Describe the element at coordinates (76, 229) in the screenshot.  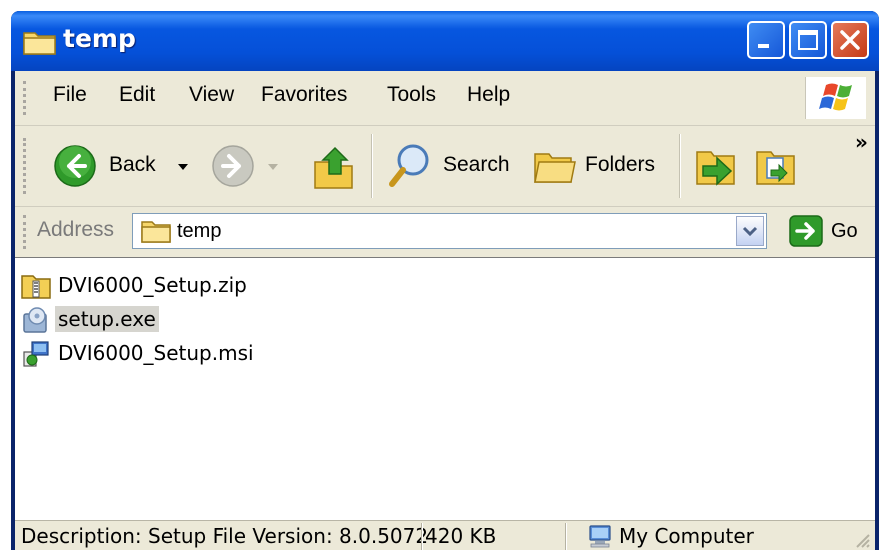
I see `address-label: Address` at that location.